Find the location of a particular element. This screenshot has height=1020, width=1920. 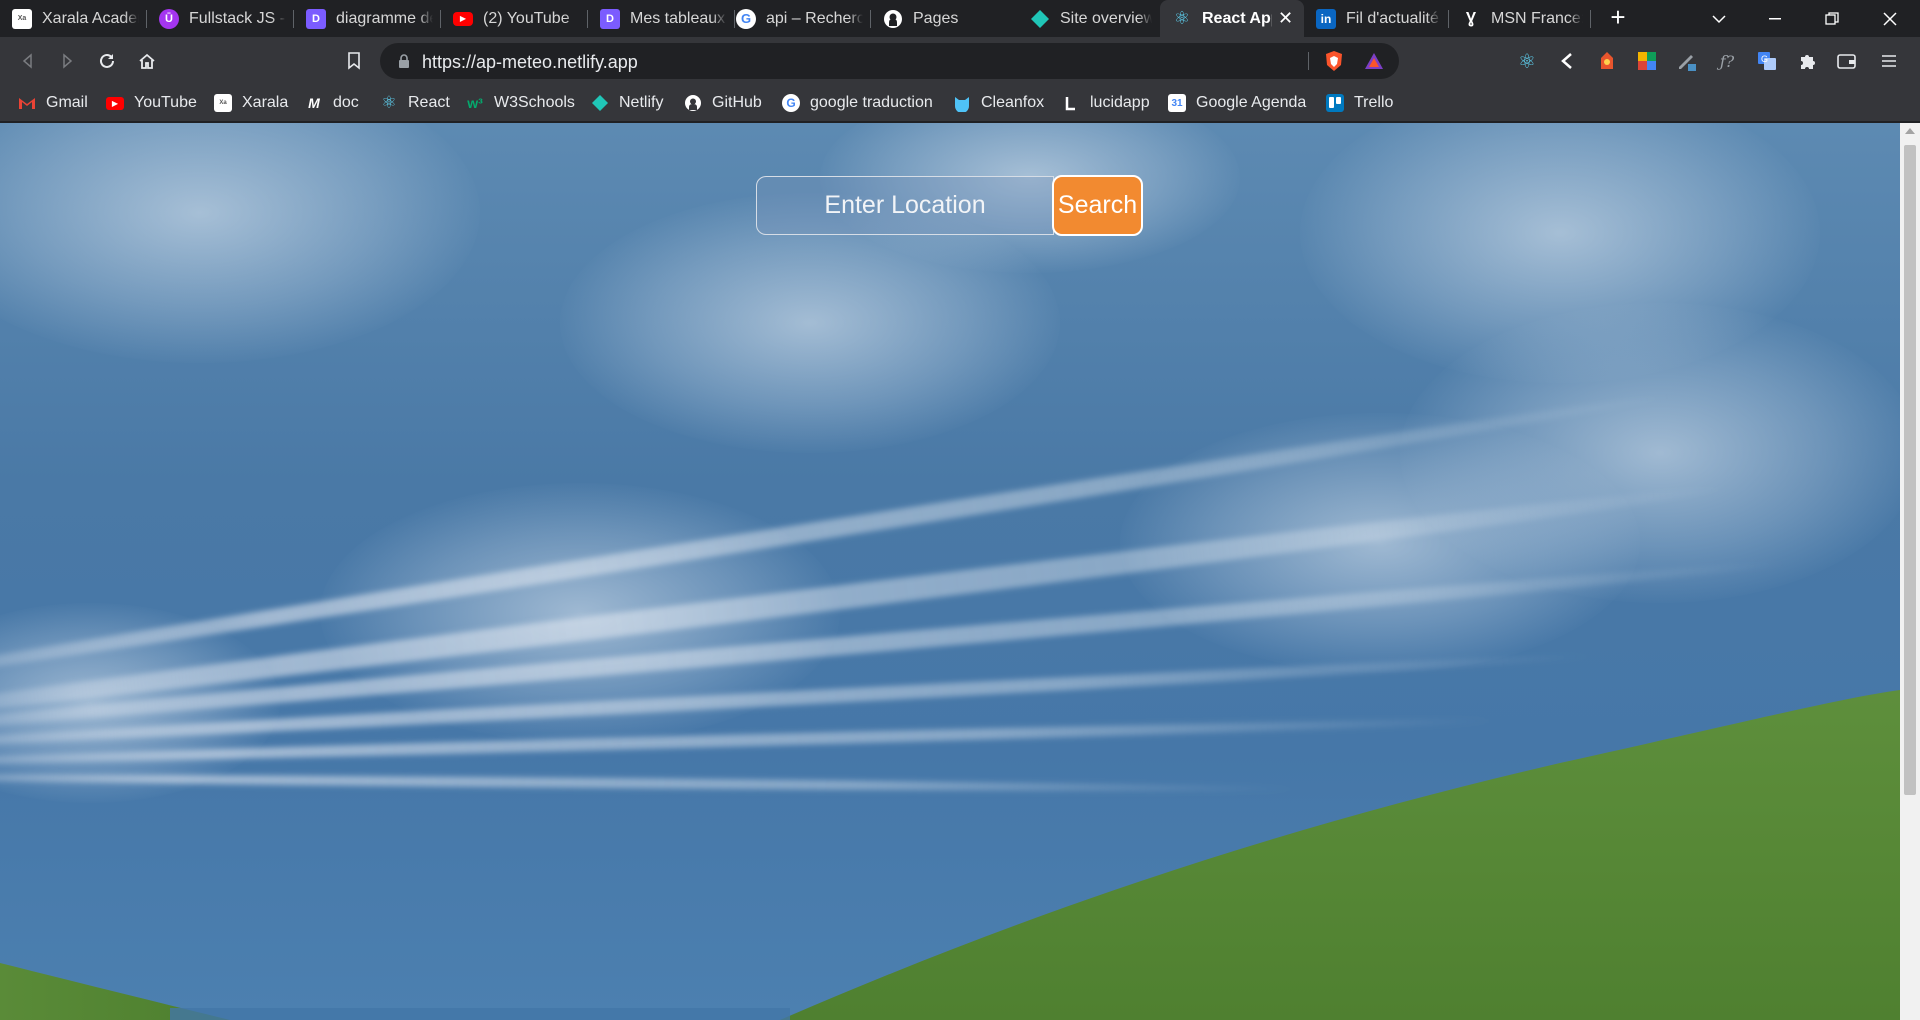

tab-diagramme: D diagramme de is located at coordinates (367, 18).